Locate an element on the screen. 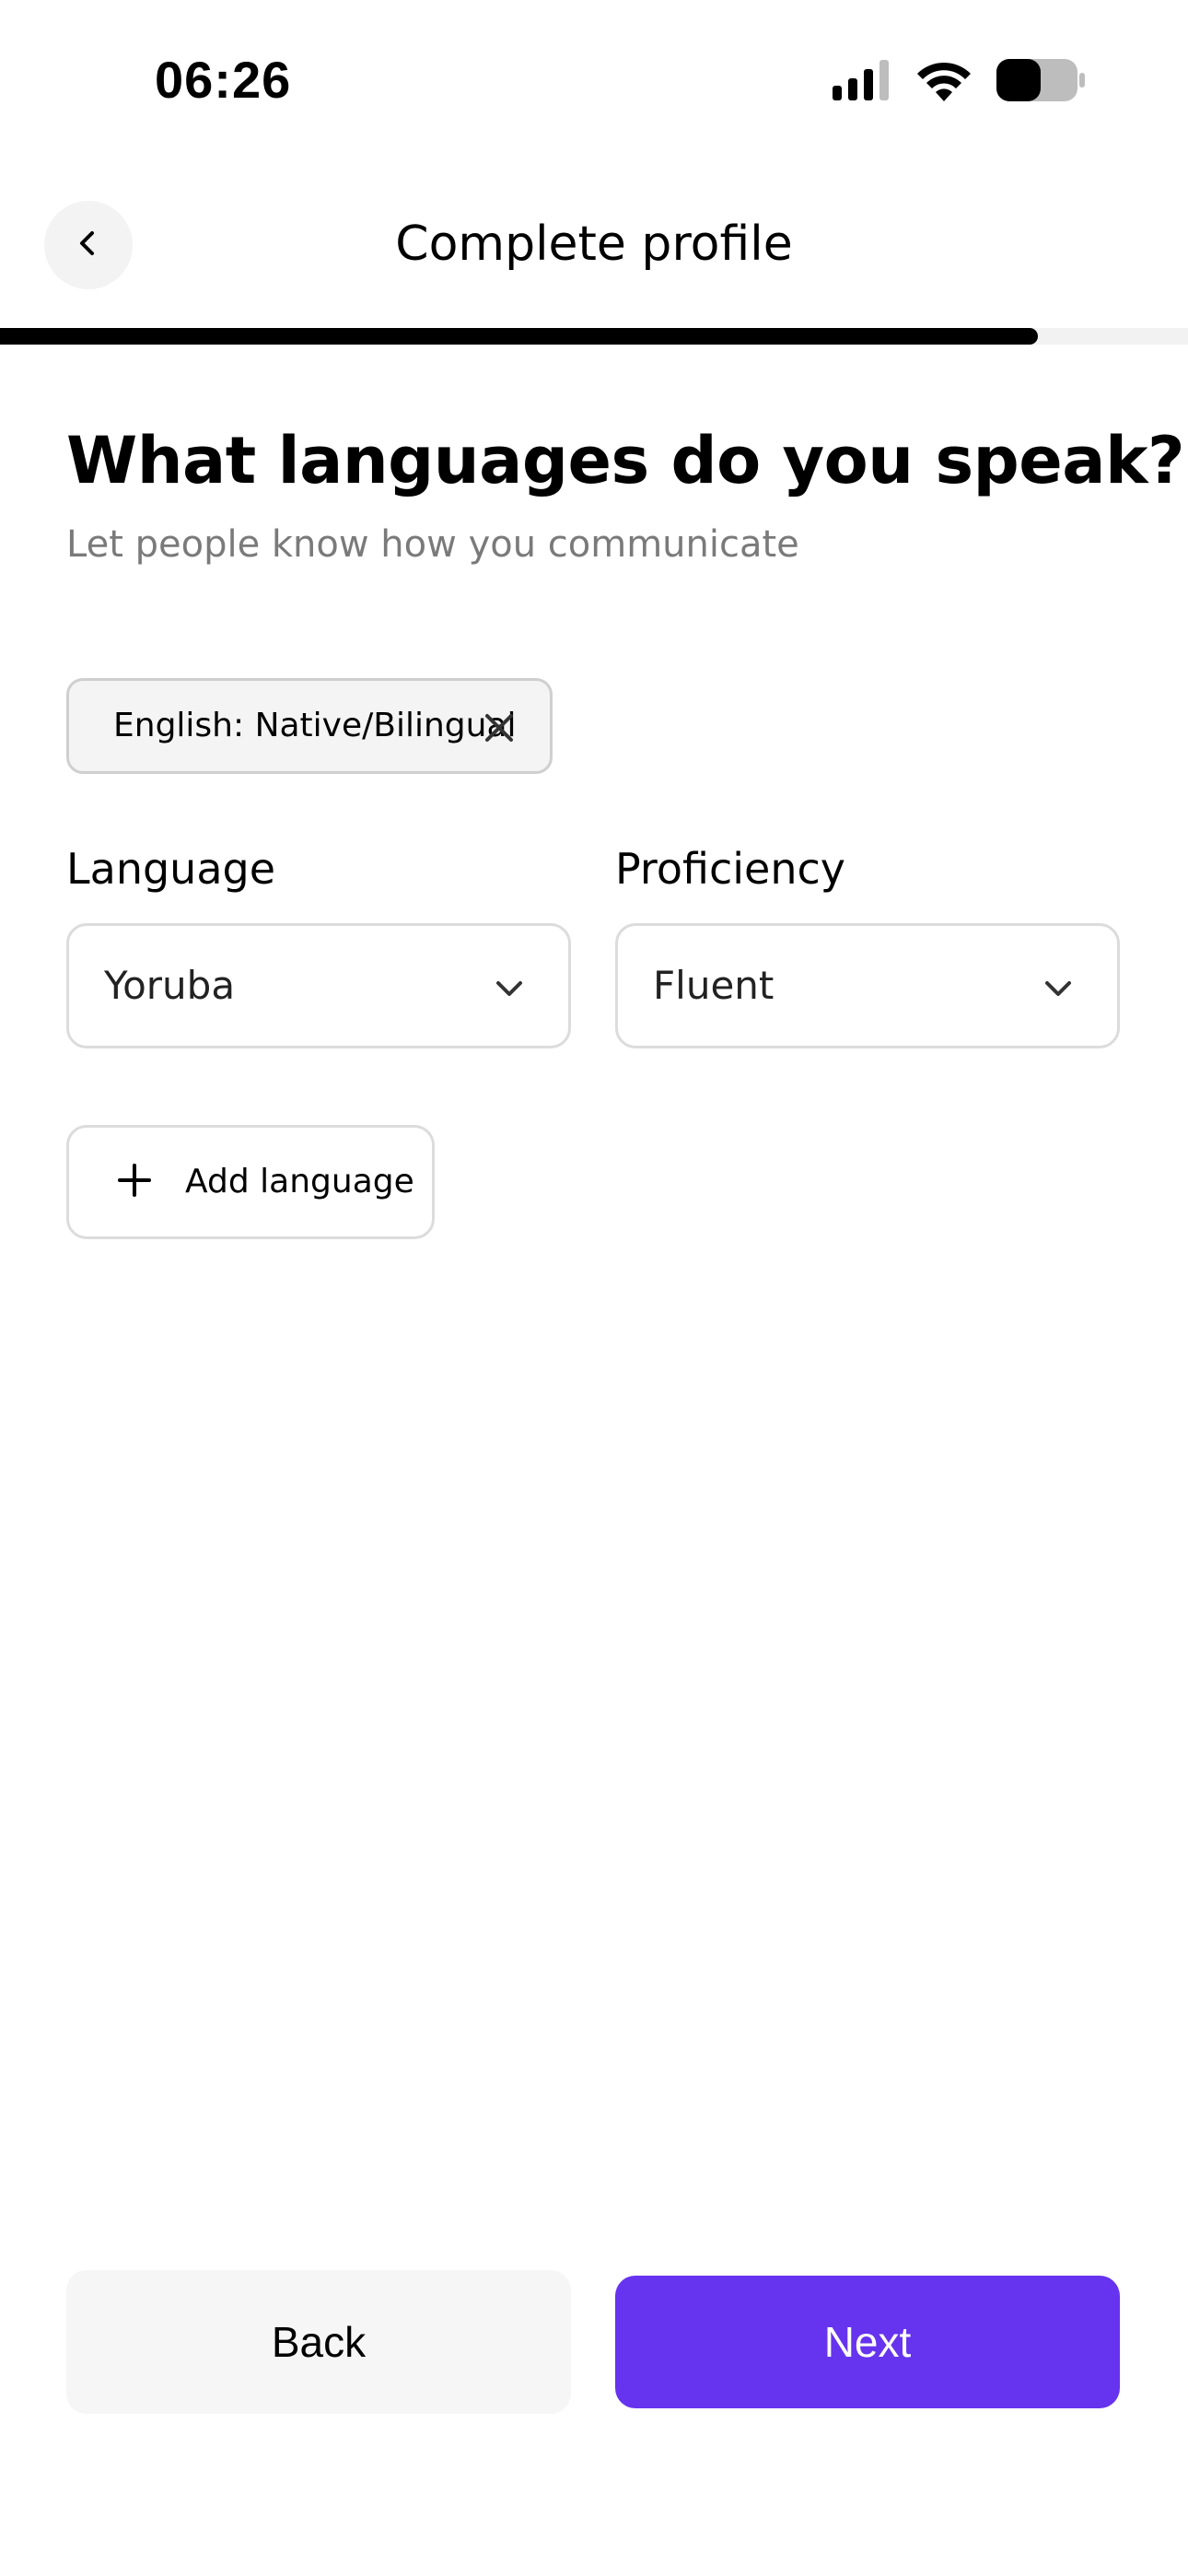 This screenshot has height=2576, width=1188. add-language-label: Add language is located at coordinates (299, 1181).